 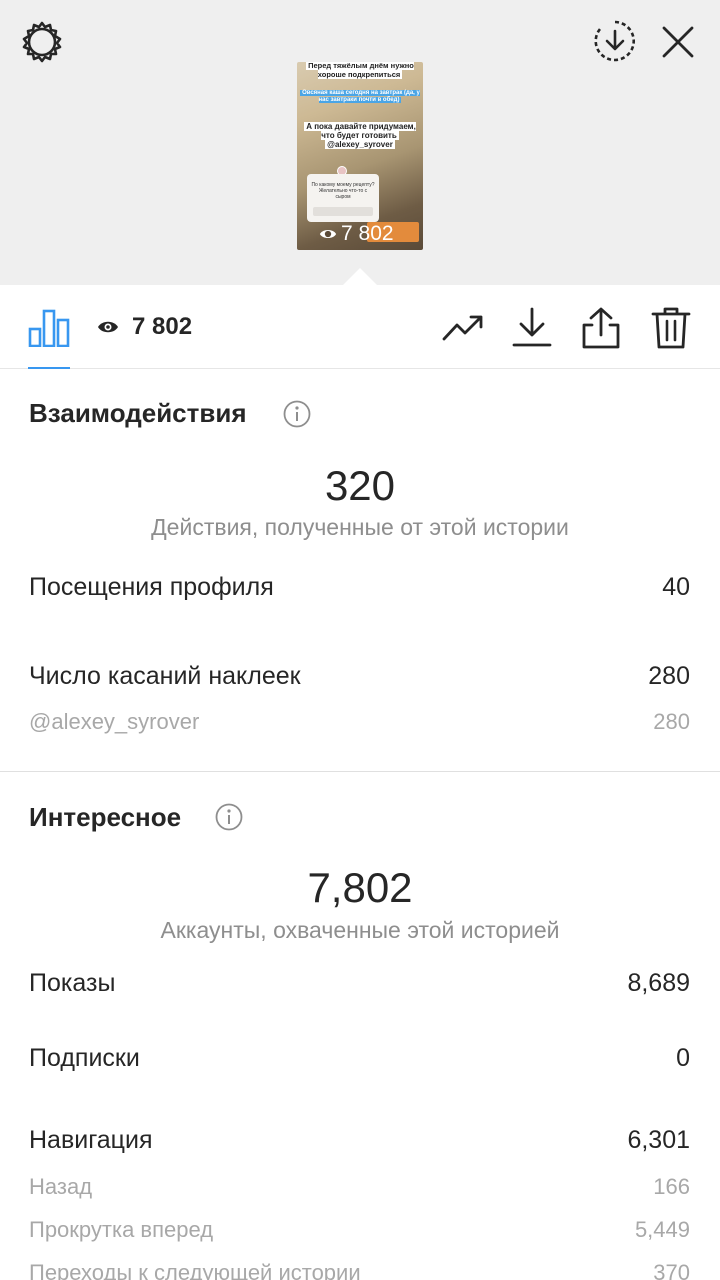 I want to click on forward-value: 5,449, so click(x=662, y=1229).